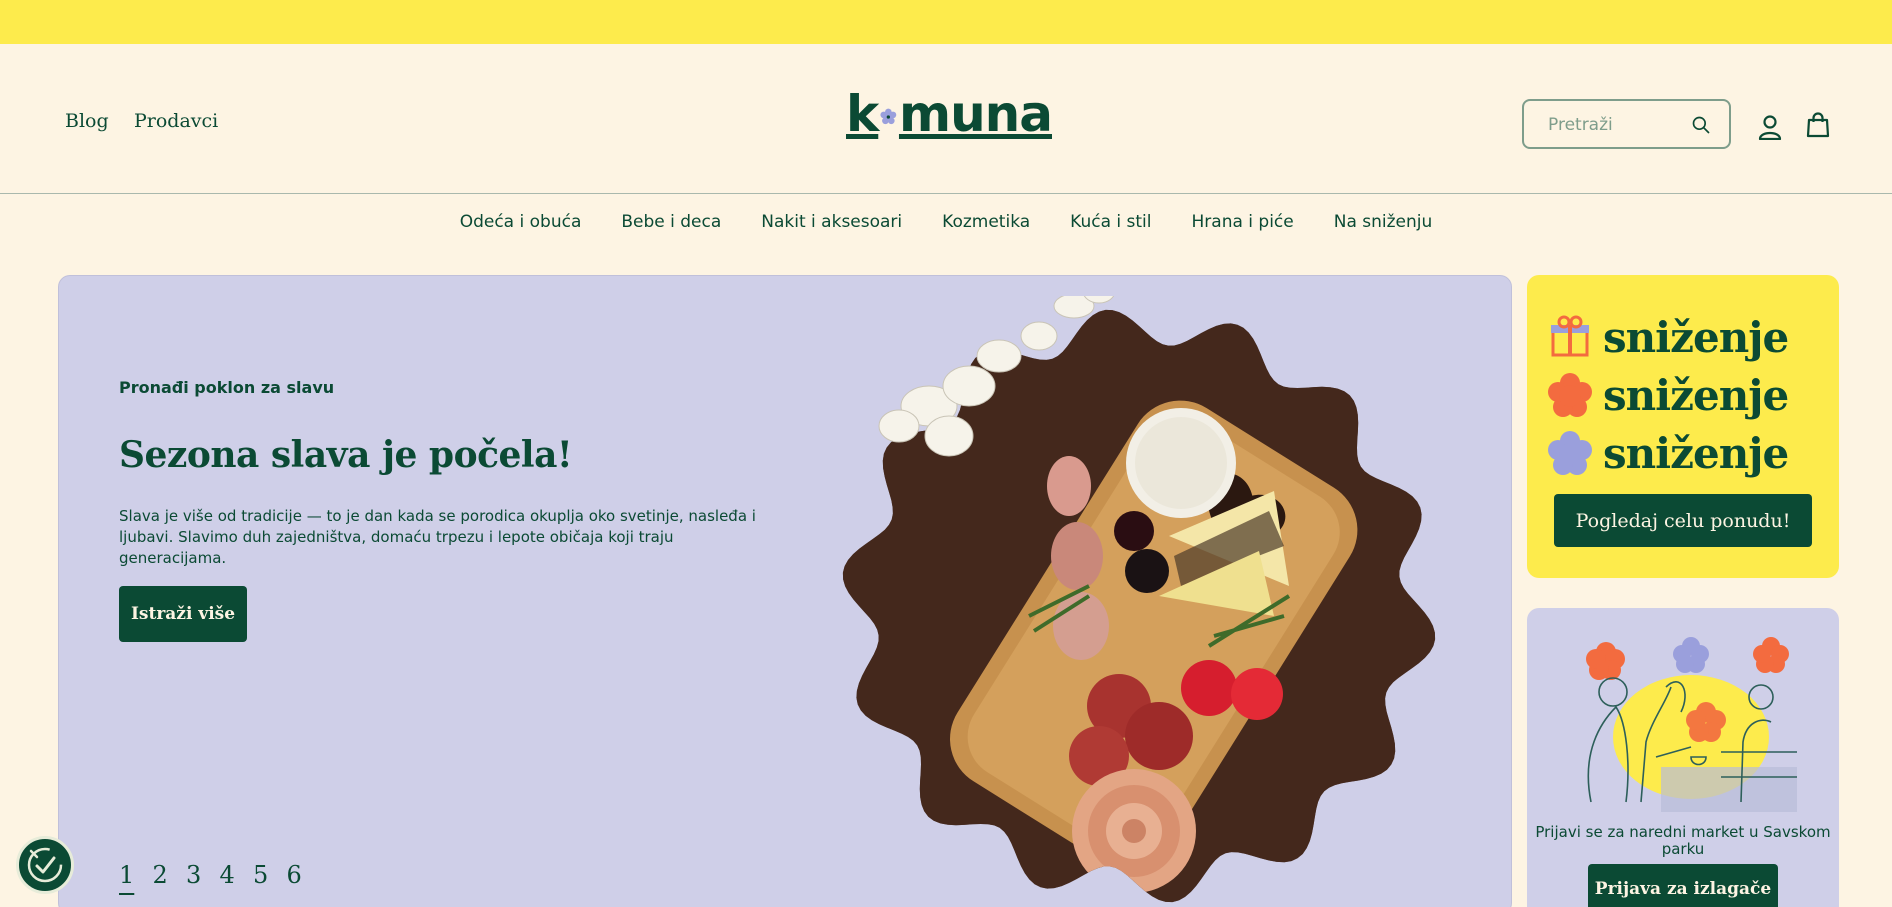  I want to click on view-offer-button: Pogledaj celu ponudu!, so click(1683, 520).